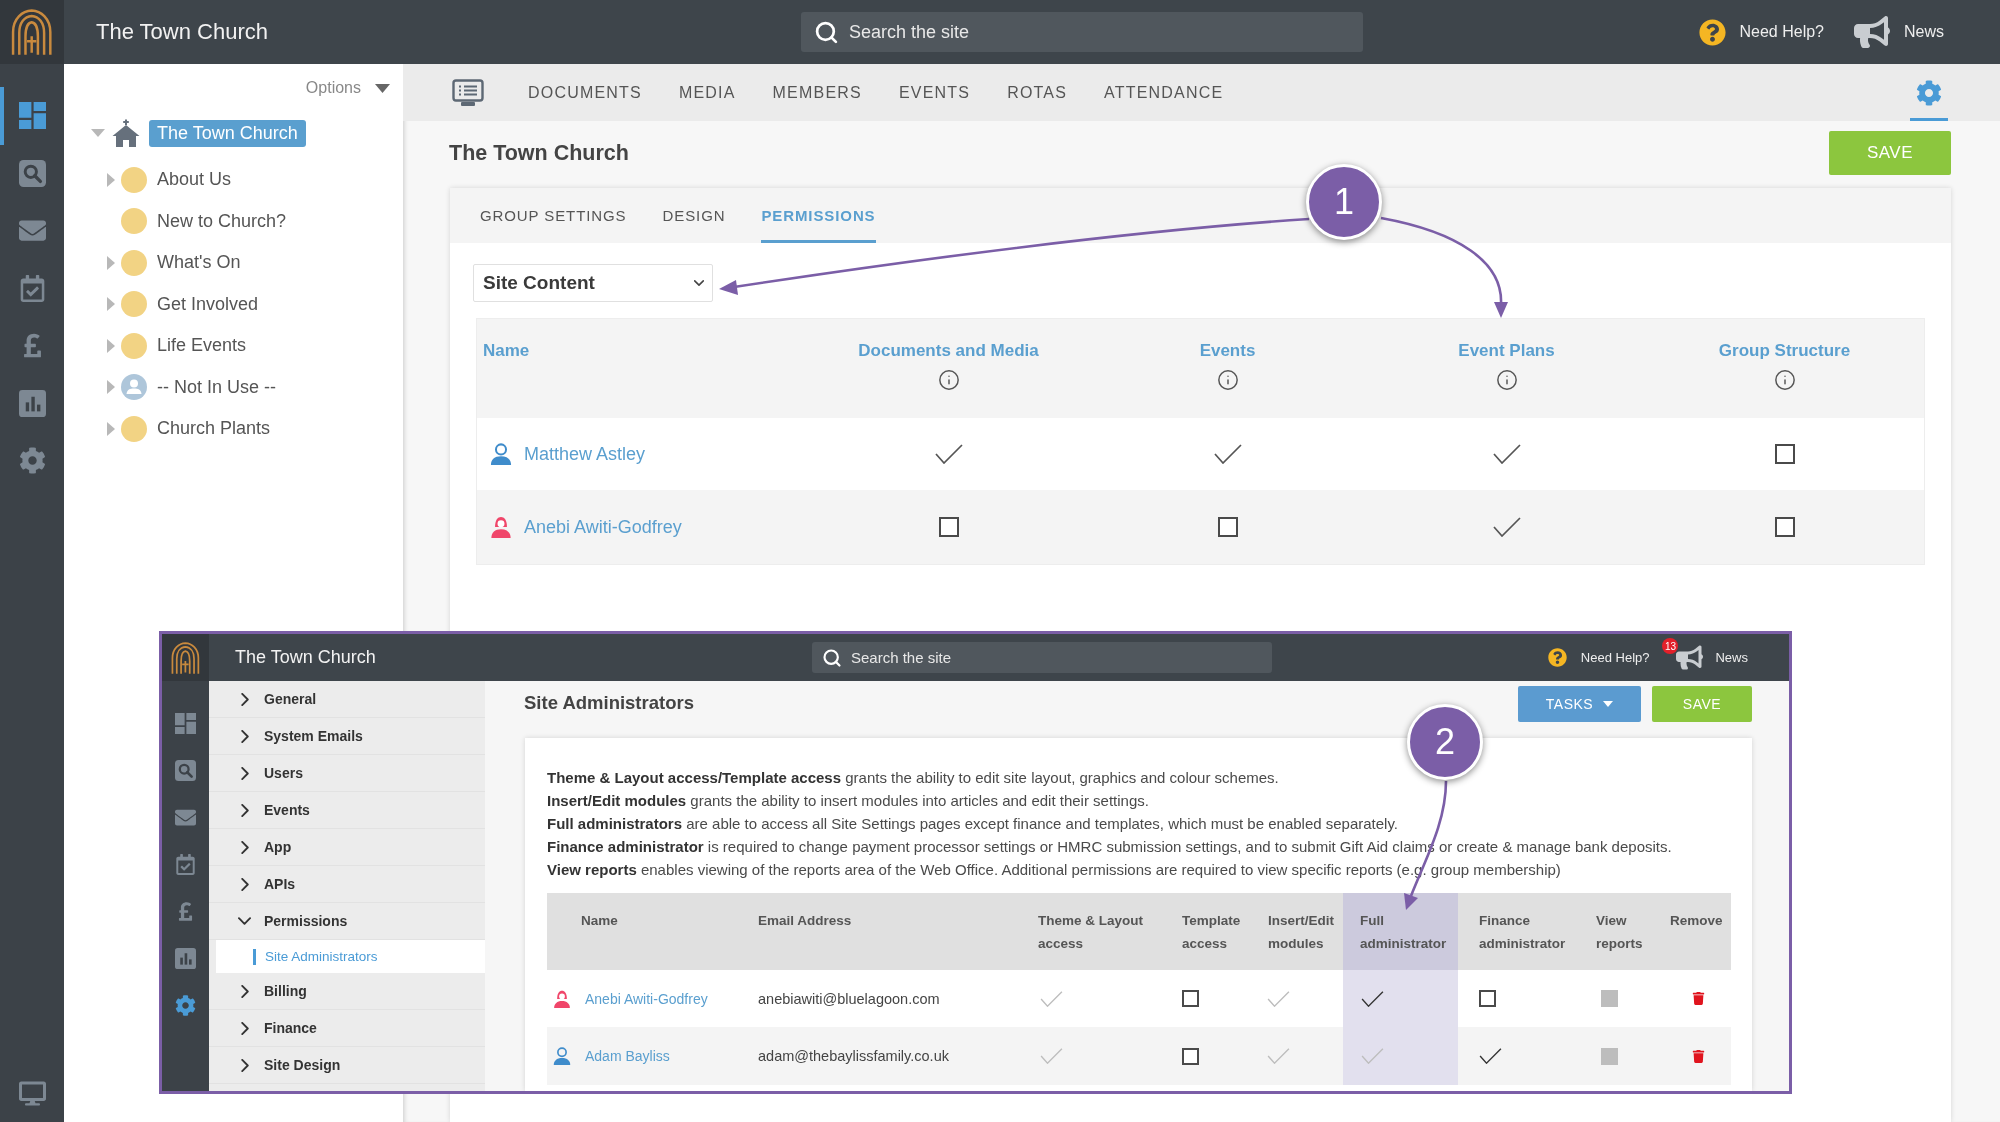  Describe the element at coordinates (468, 92) in the screenshot. I see `screen-list-icon` at that location.